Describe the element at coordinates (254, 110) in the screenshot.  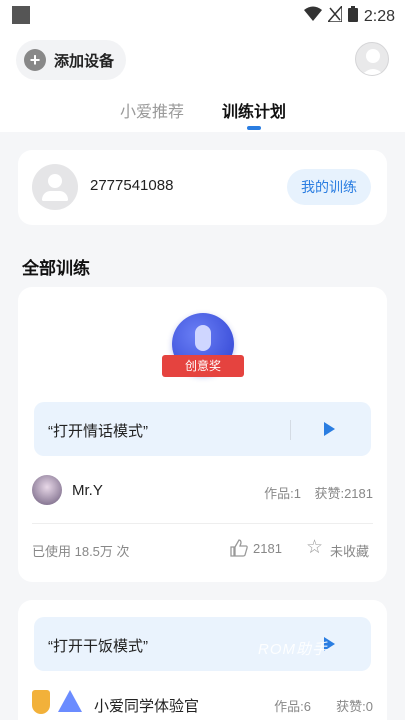
I see `tab-training-plan: 训练计划` at that location.